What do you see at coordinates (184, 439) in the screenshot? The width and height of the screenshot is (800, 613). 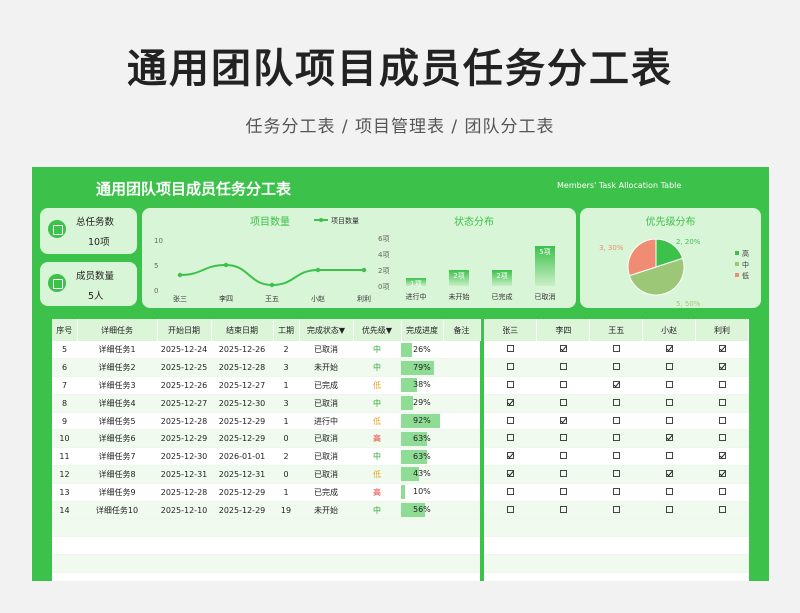 I see `cell-start: 2025-12-29` at bounding box center [184, 439].